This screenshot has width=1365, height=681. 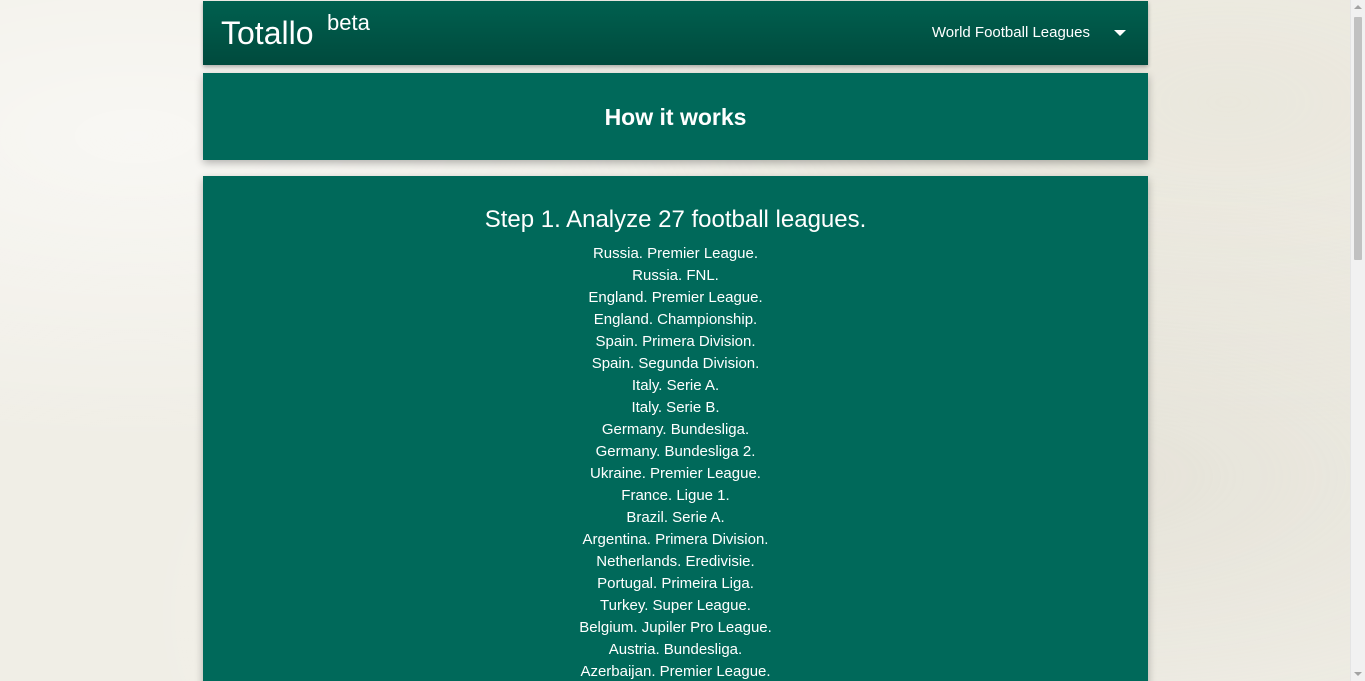 What do you see at coordinates (675, 297) in the screenshot?
I see `league-item: England. Premier League.` at bounding box center [675, 297].